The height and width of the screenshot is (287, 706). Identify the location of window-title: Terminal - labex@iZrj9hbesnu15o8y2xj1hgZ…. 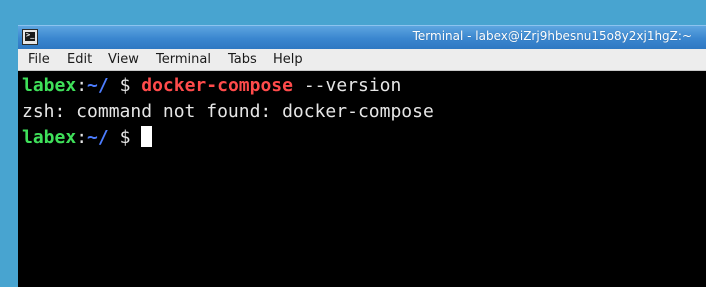
(552, 36).